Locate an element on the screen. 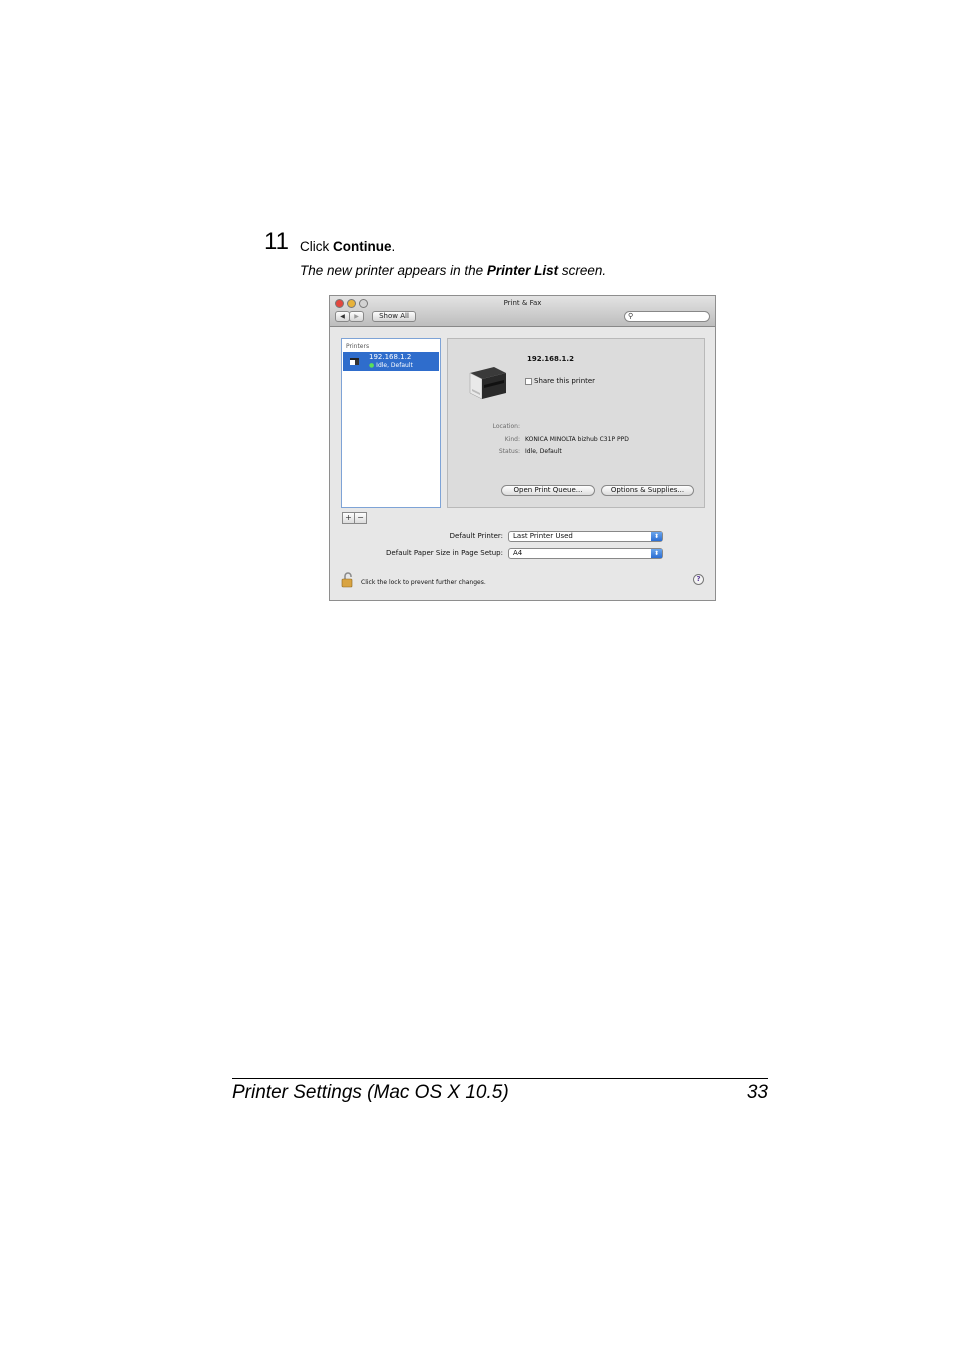  printer-item-name: 192.168.1.2 is located at coordinates (390, 357).